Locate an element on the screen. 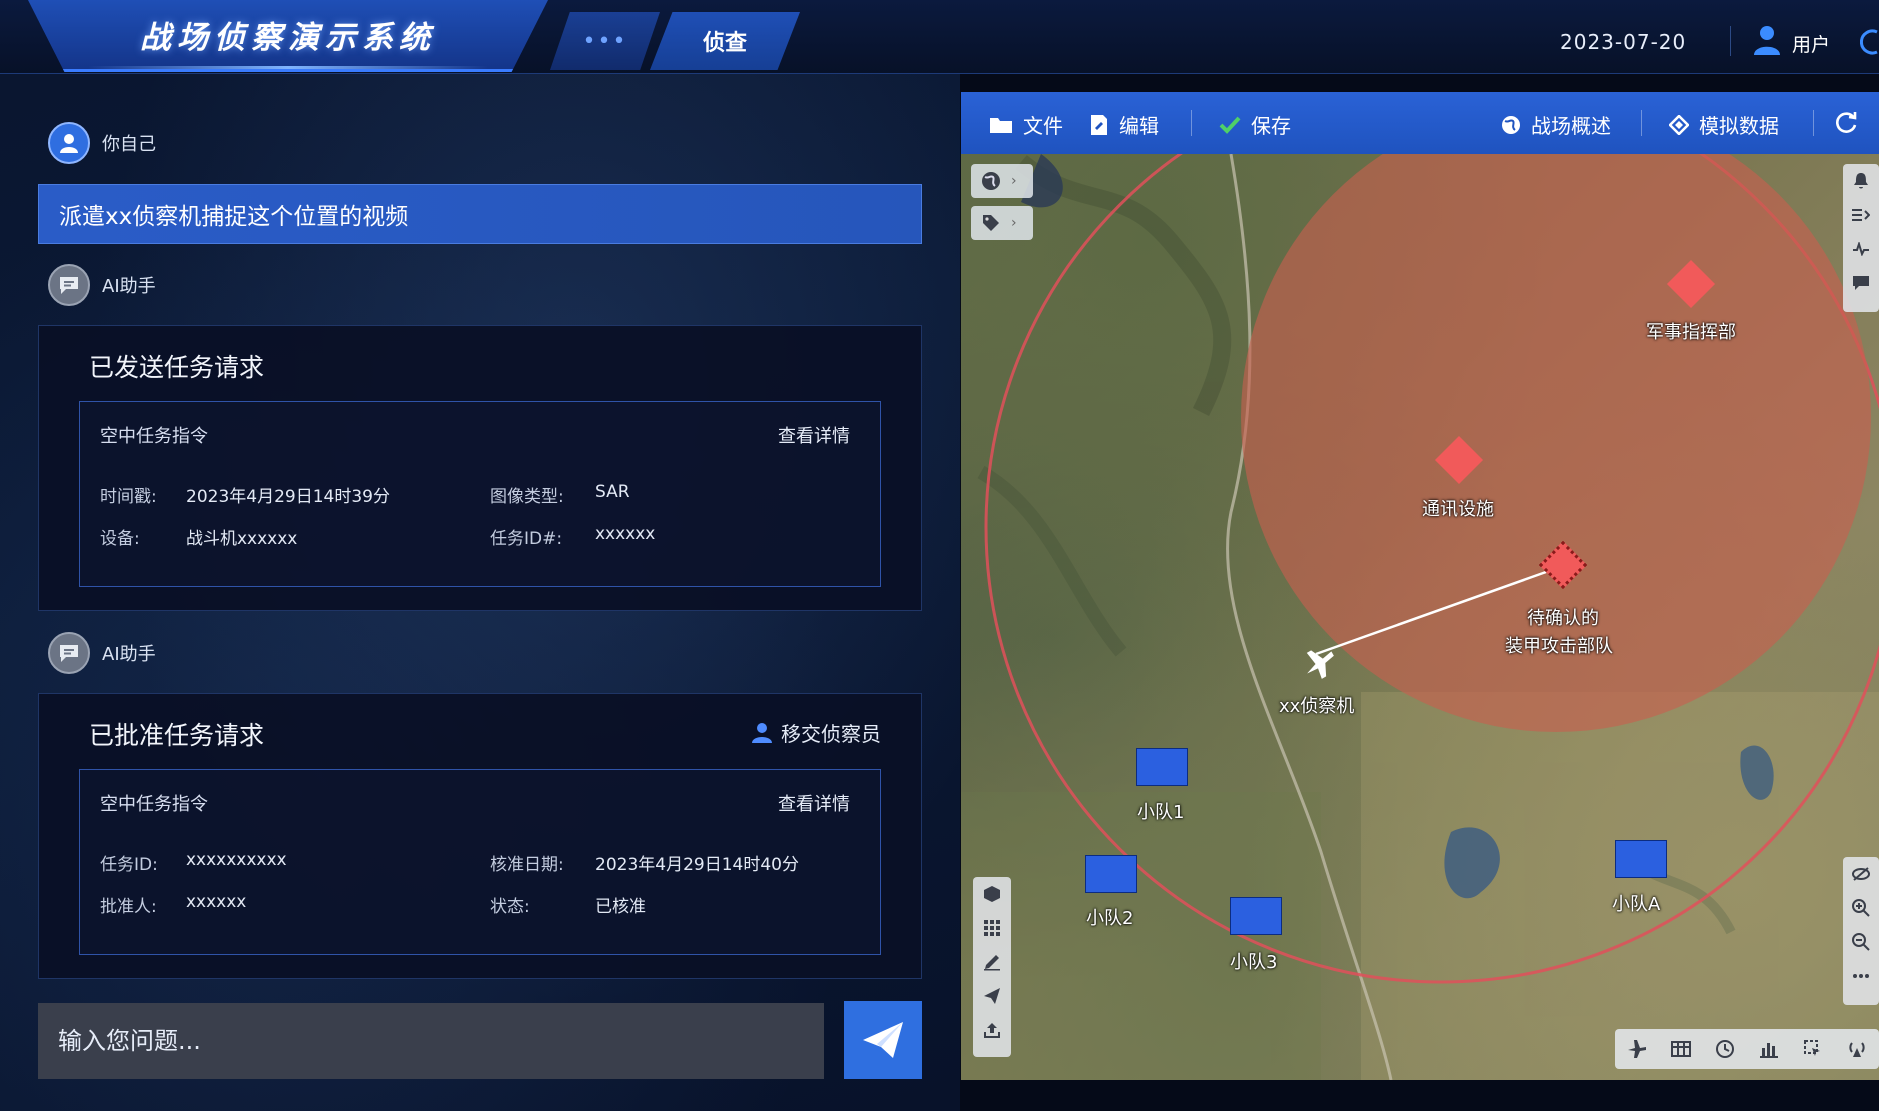 The height and width of the screenshot is (1111, 1879). squad-a-label: 小队A is located at coordinates (1636, 904).